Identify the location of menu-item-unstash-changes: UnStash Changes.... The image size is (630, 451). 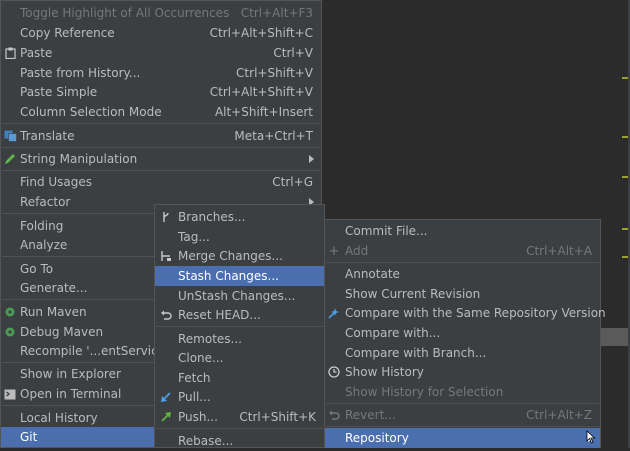
(239, 296).